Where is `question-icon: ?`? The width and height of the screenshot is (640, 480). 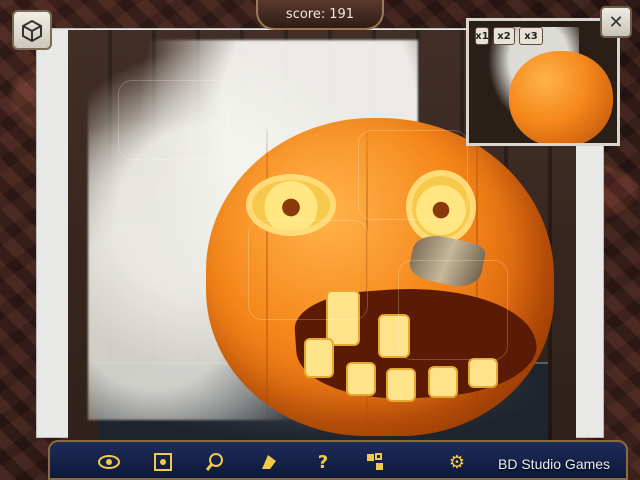 question-icon: ? is located at coordinates (323, 462).